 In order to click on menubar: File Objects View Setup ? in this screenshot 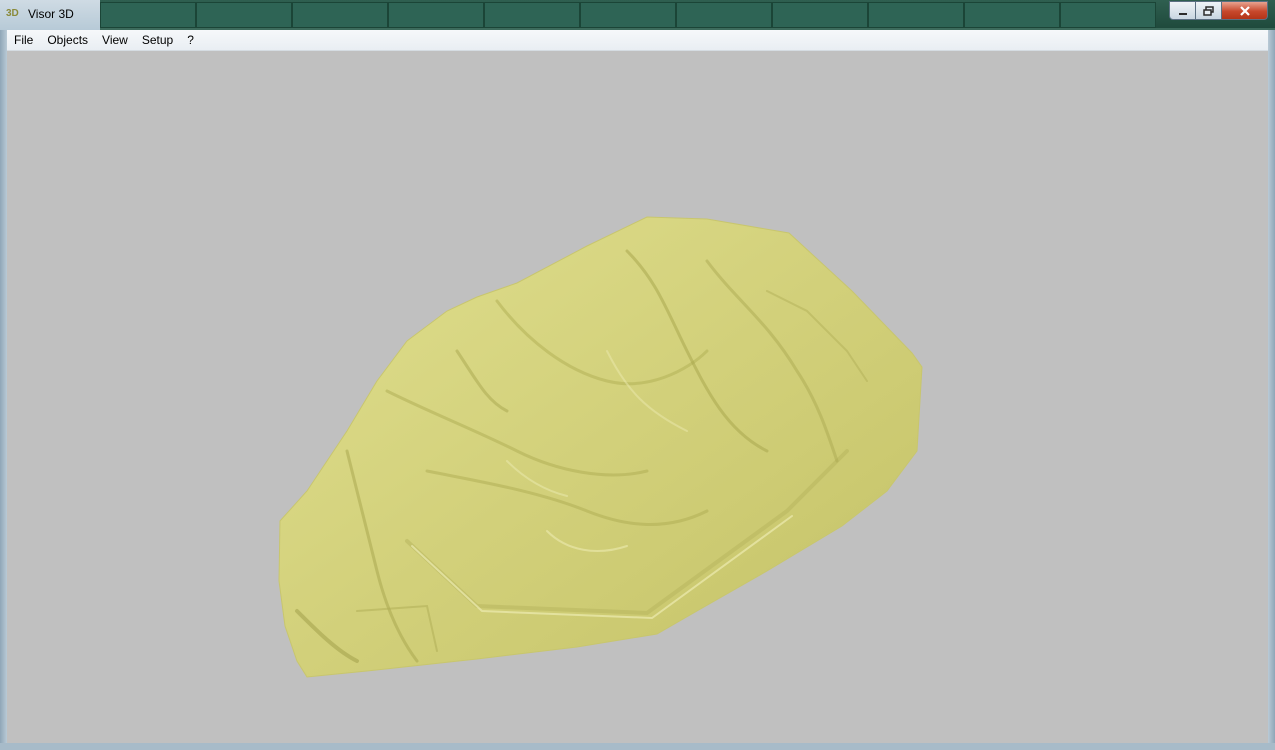, I will do `click(637, 40)`.